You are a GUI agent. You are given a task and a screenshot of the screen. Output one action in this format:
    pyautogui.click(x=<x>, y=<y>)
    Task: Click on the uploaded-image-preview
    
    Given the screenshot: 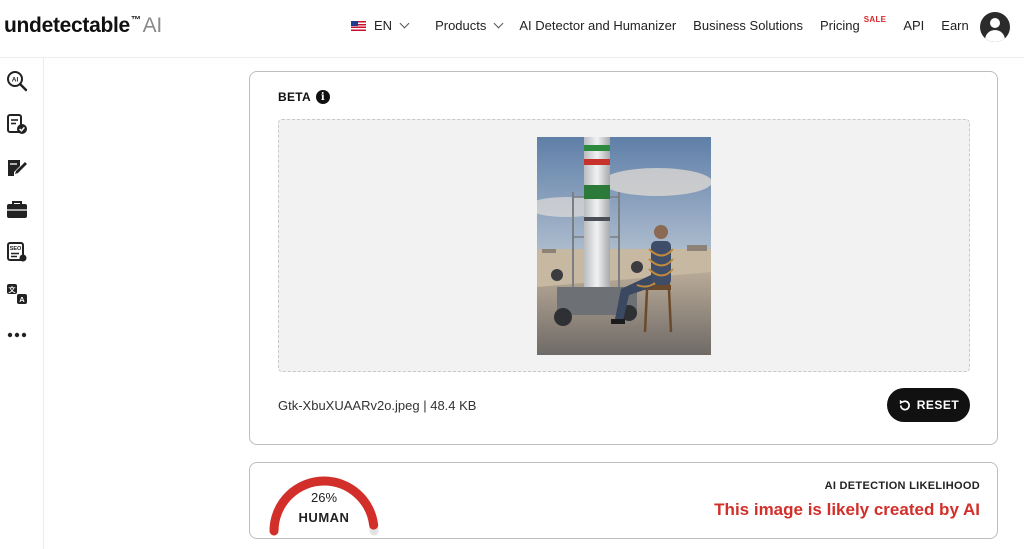 What is the action you would take?
    pyautogui.click(x=624, y=246)
    